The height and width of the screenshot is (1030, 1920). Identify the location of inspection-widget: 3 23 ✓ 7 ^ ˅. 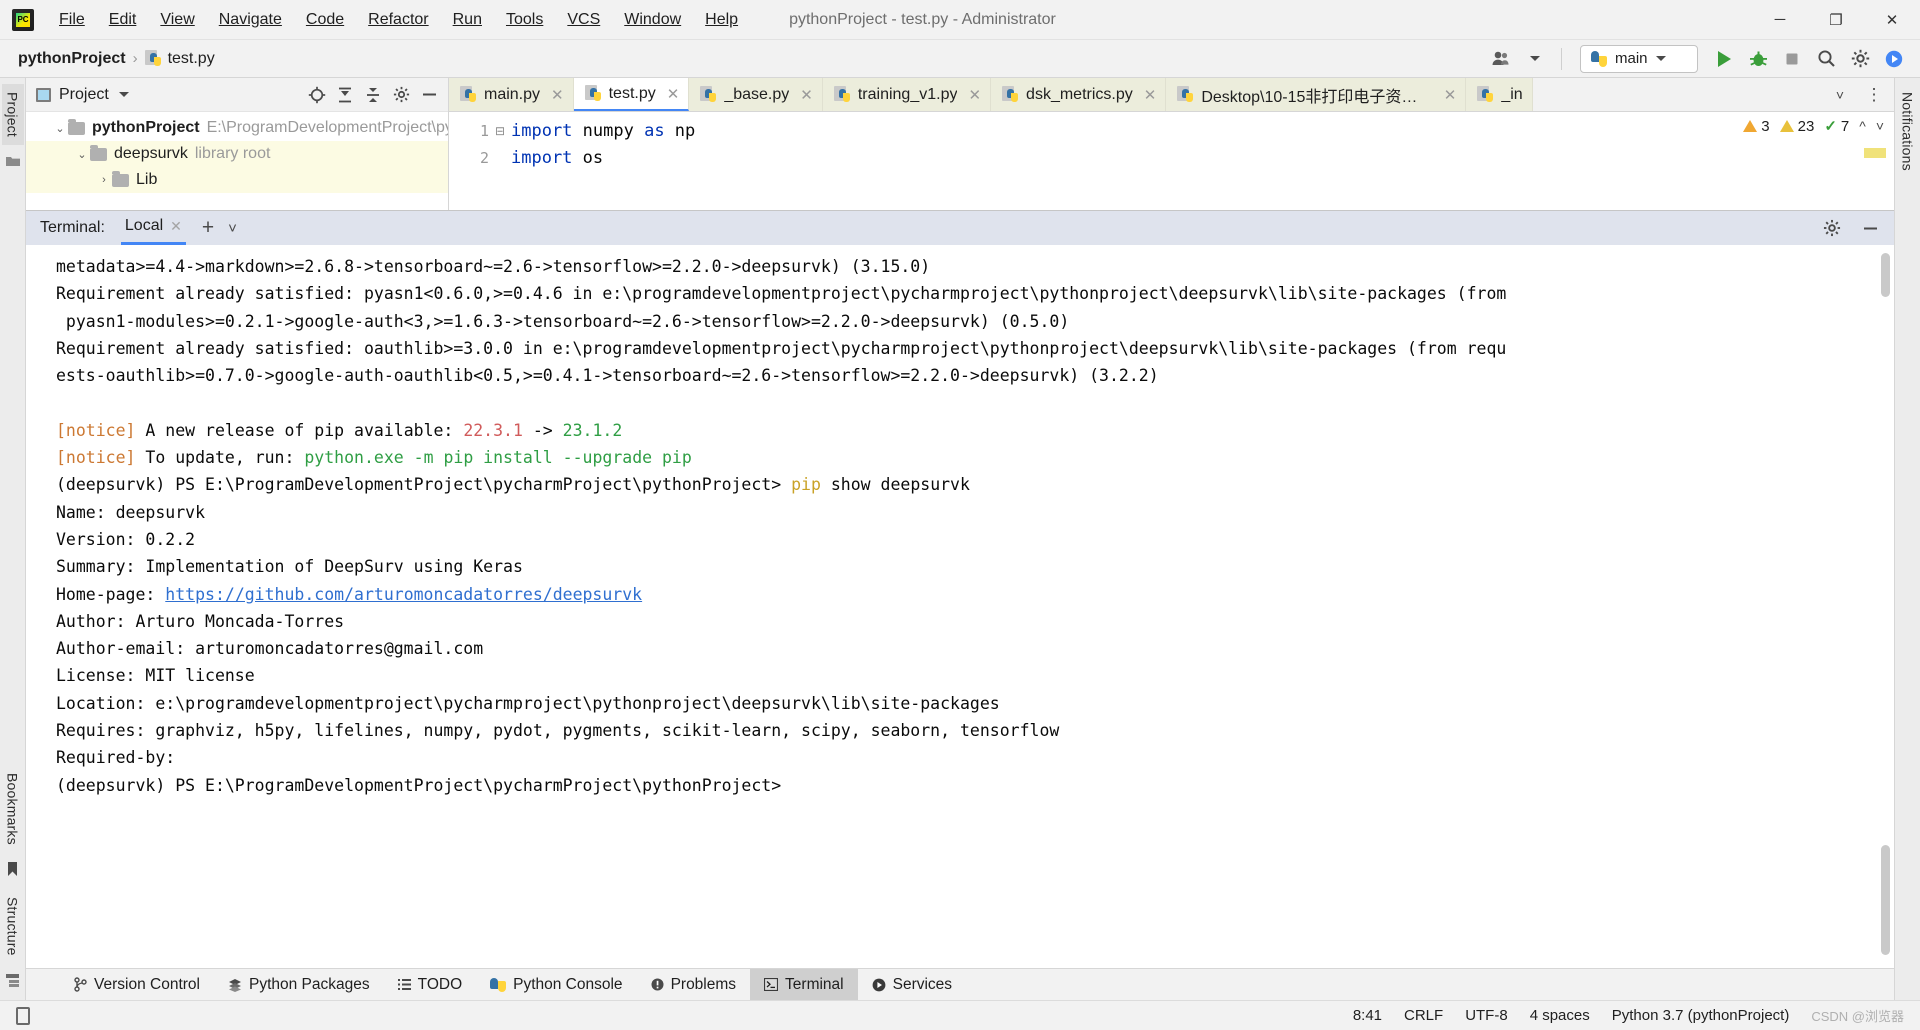
(1813, 126).